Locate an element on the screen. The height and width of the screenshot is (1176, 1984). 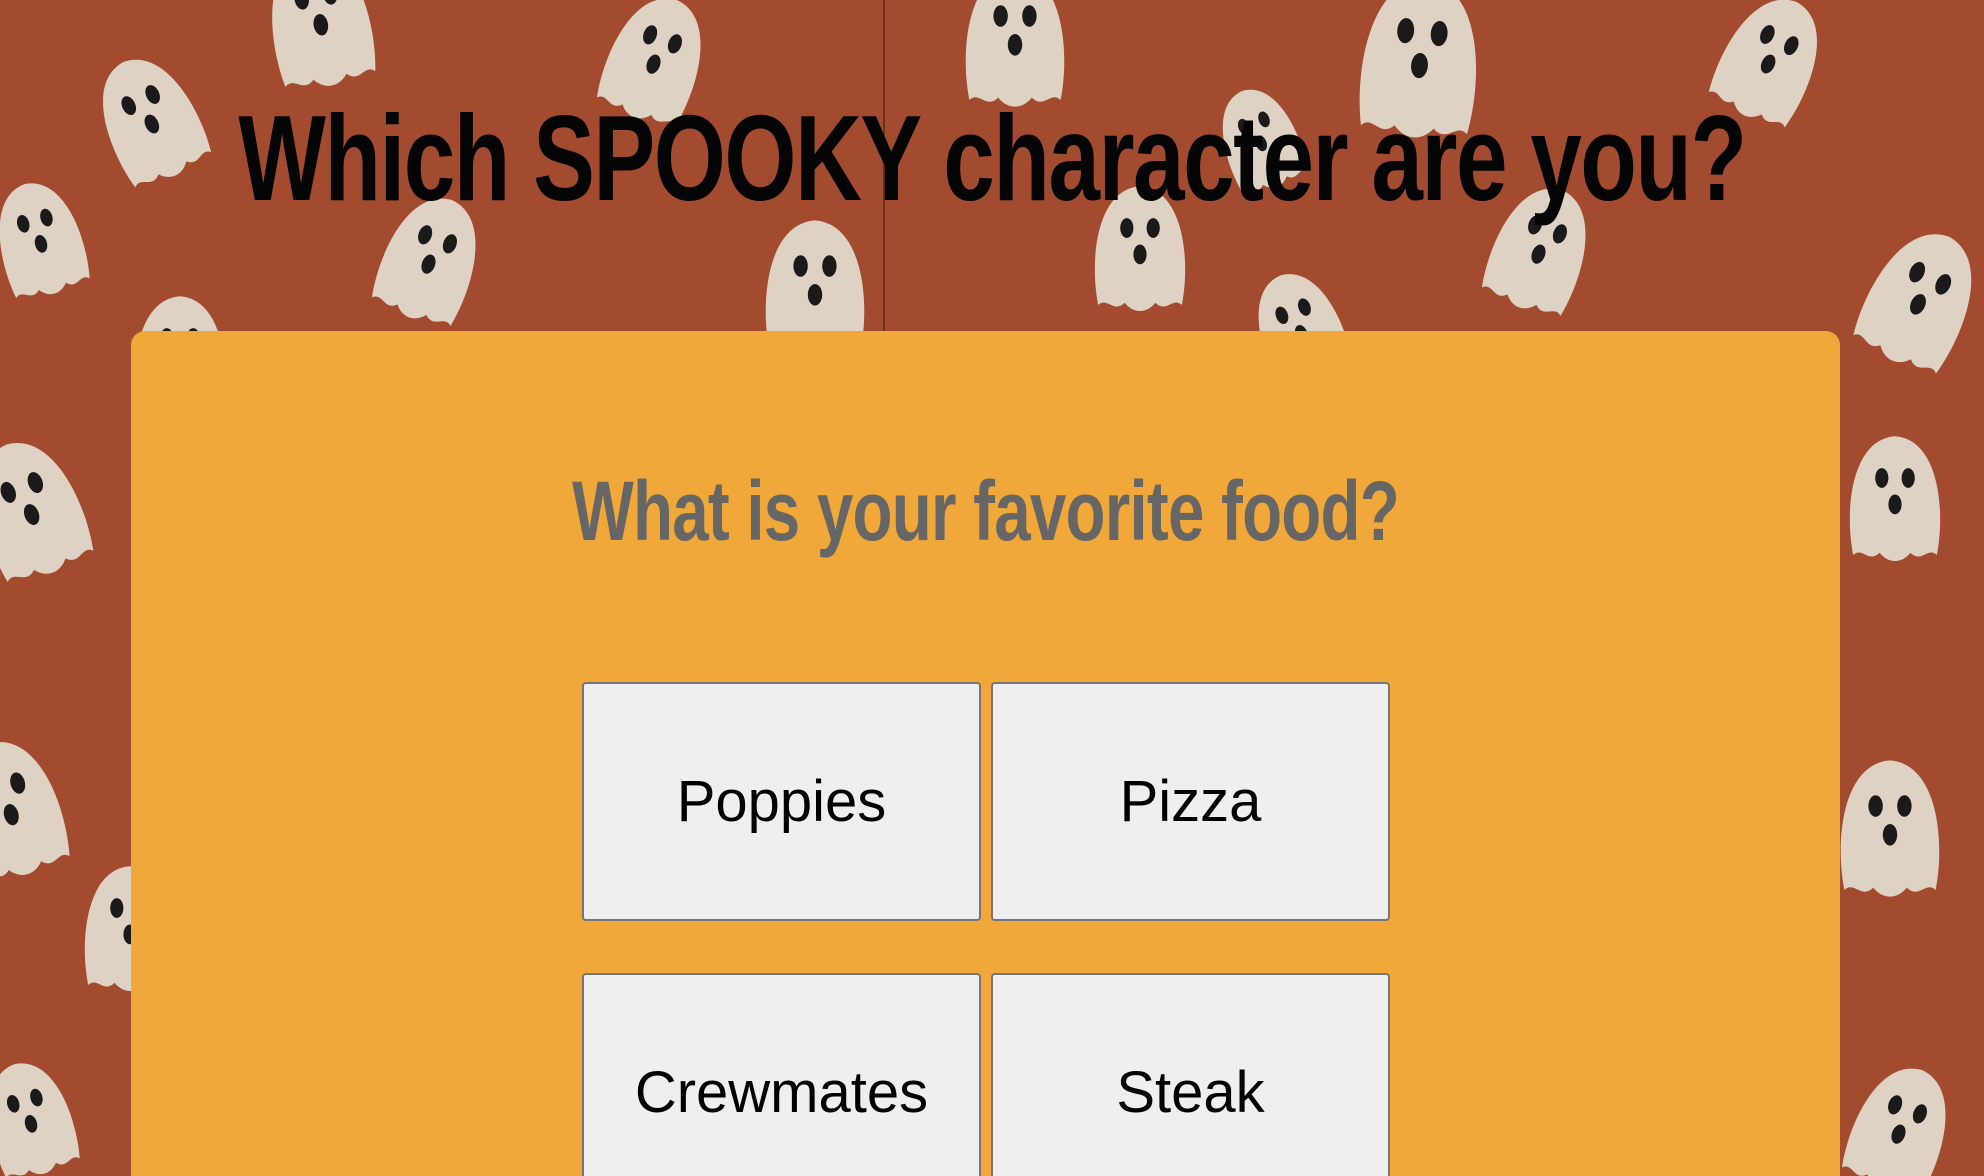
question-text: What is your favorite food? is located at coordinates (985, 511).